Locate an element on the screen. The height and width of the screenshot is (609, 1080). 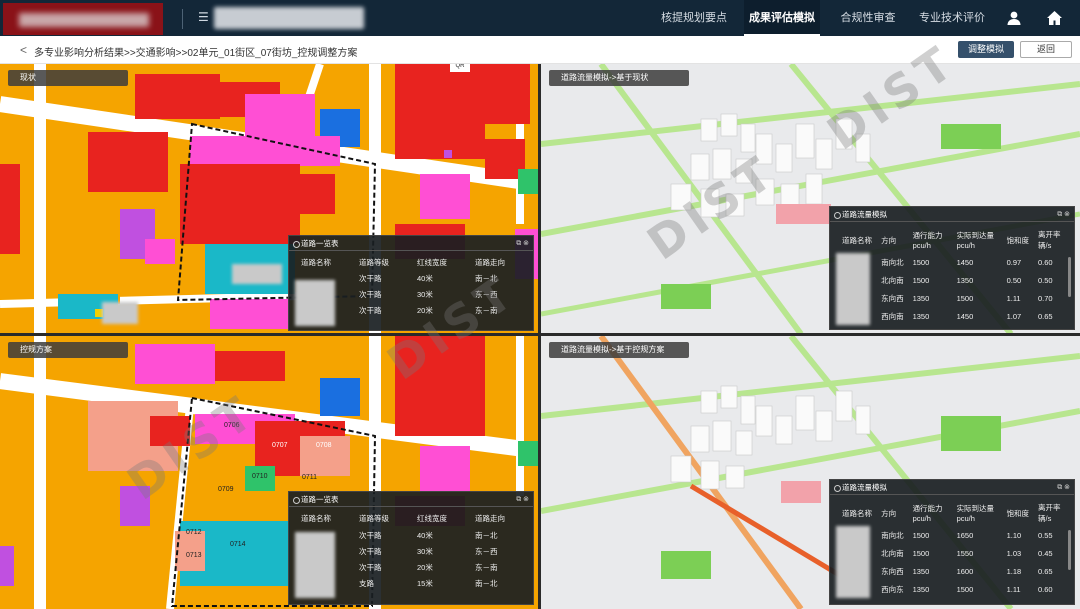
table-row: 西向东 1350 1500 1.11 0.60 is located at coordinates (967, 589).